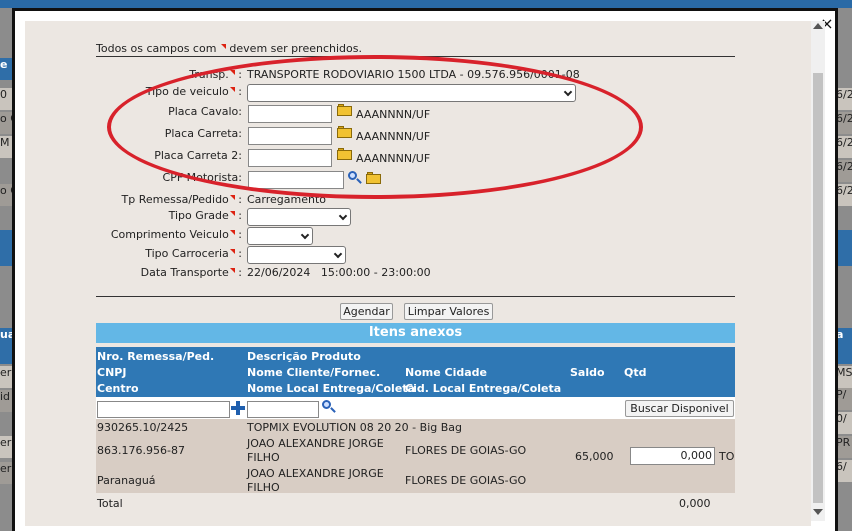  Describe the element at coordinates (304, 356) in the screenshot. I see `header-descricao-produto: Descrição Produto` at that location.